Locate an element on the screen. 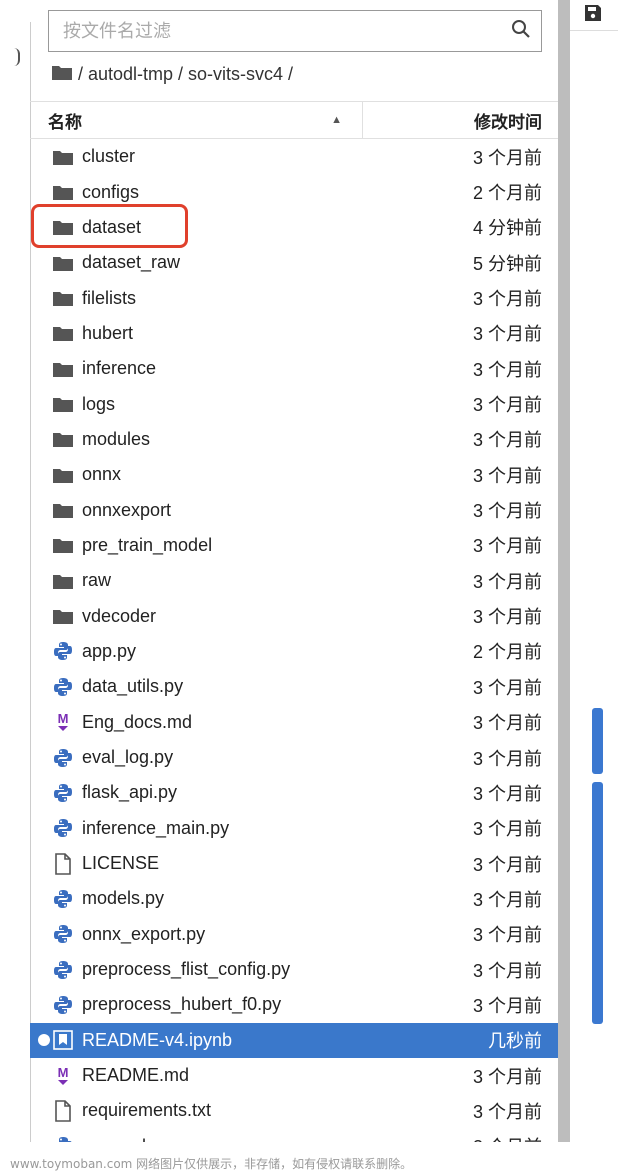 This screenshot has height=1172, width=618. column-modified: 修改时间 is located at coordinates (460, 120).